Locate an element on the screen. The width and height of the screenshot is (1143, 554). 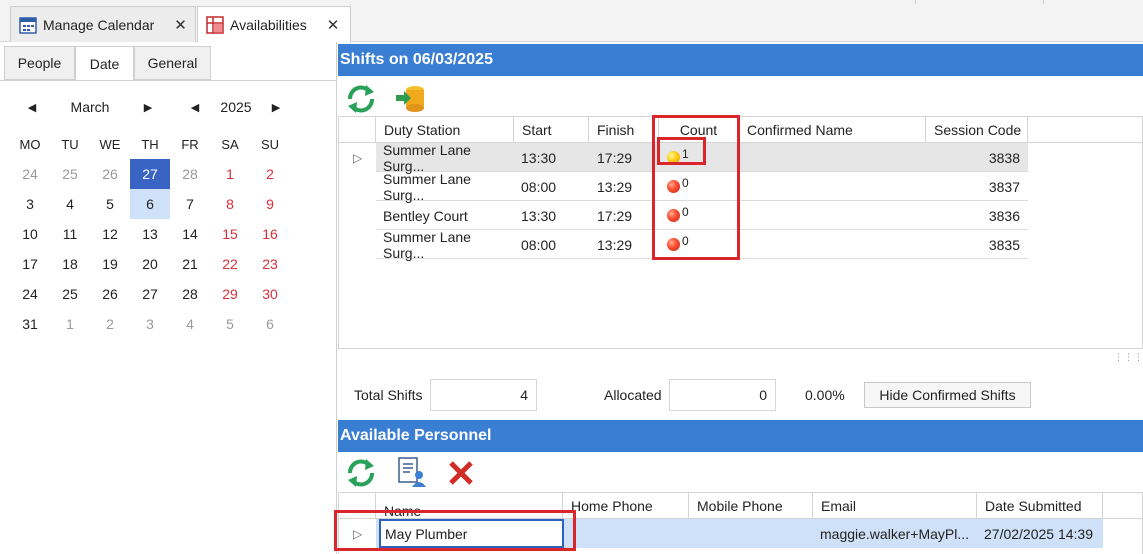
column-header-start: Start is located at coordinates (551, 130).